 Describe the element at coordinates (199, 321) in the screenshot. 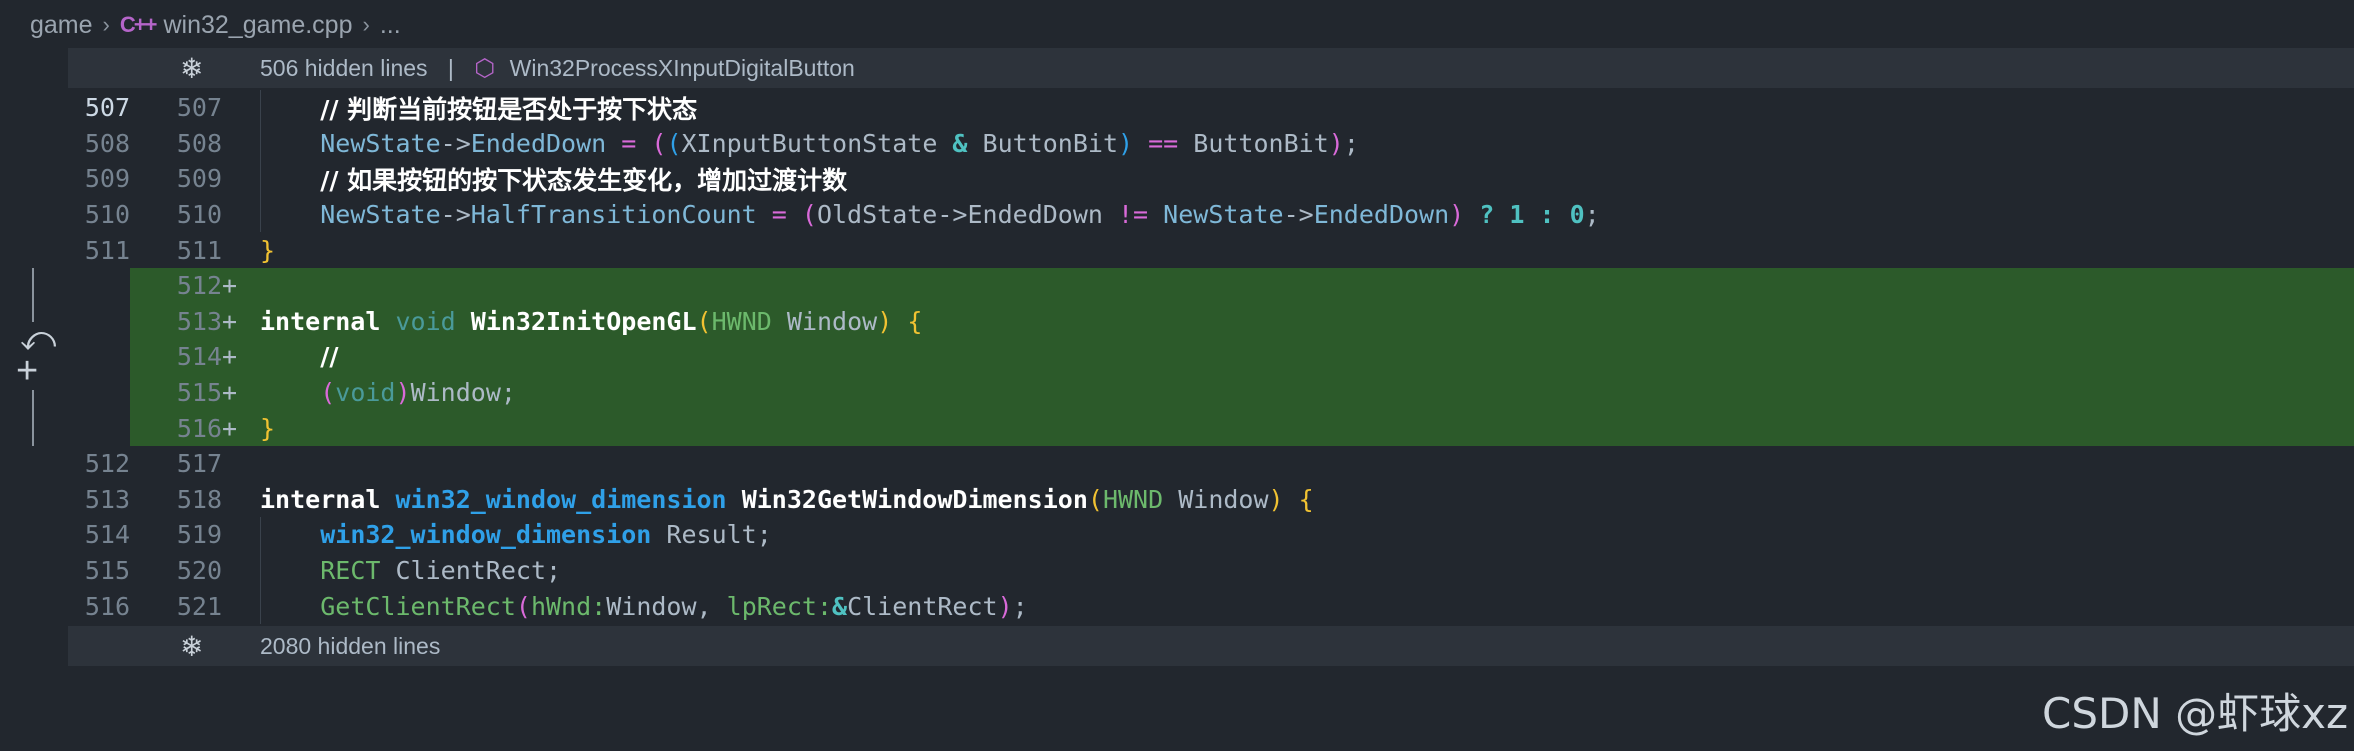

I see `new-line-number: 513` at that location.